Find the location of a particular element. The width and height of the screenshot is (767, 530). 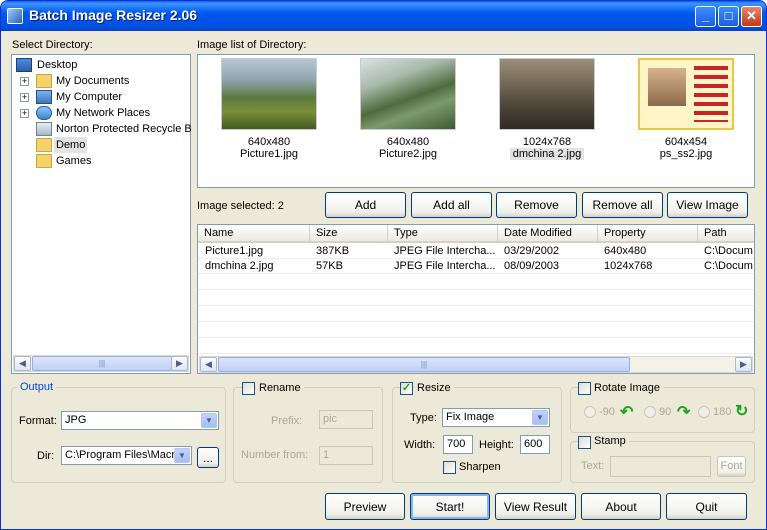

resize-type-select: Fix Image ▼ is located at coordinates (496, 417).